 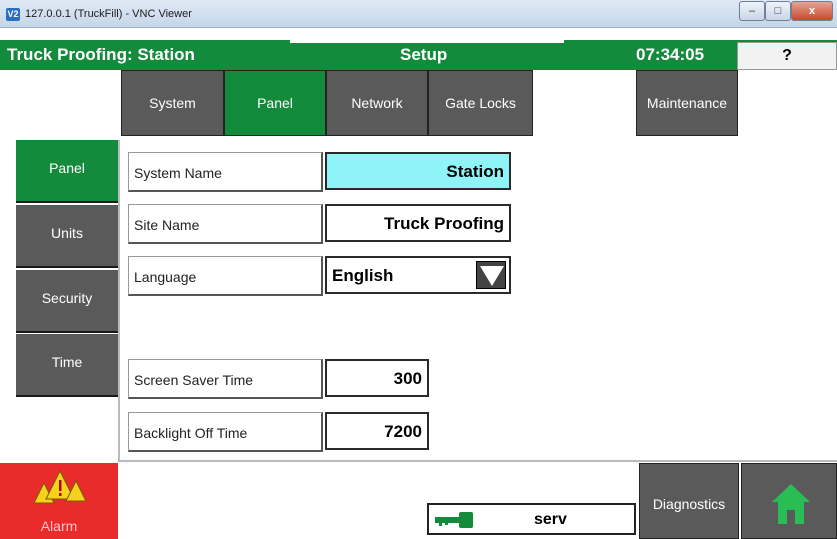 What do you see at coordinates (225, 379) in the screenshot?
I see `screen-saver-time-label: Screen Saver Time` at bounding box center [225, 379].